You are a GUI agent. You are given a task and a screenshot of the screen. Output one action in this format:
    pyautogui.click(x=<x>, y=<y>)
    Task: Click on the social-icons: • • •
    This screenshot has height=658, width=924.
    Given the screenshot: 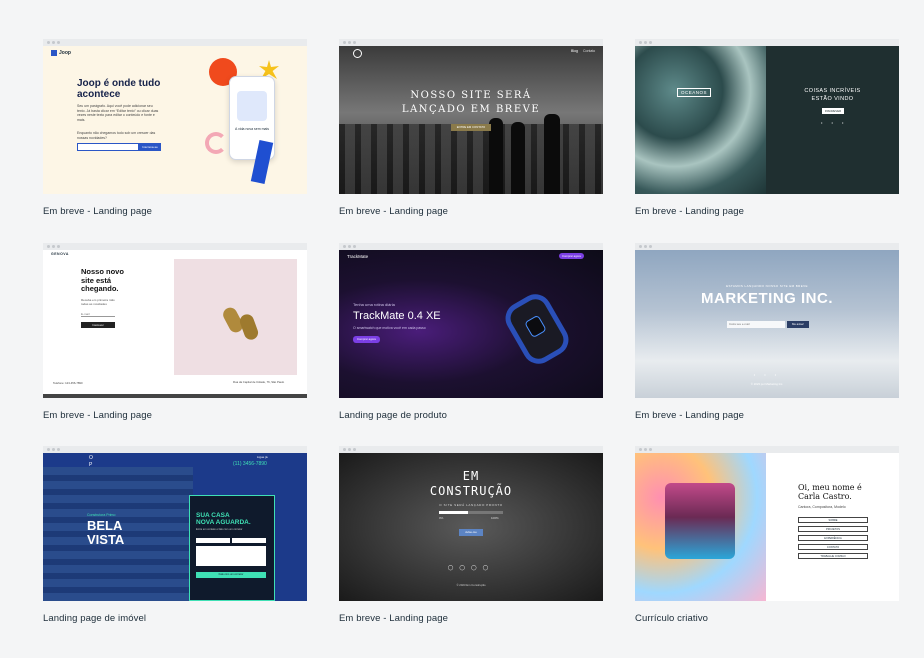 What is the action you would take?
    pyautogui.click(x=767, y=374)
    